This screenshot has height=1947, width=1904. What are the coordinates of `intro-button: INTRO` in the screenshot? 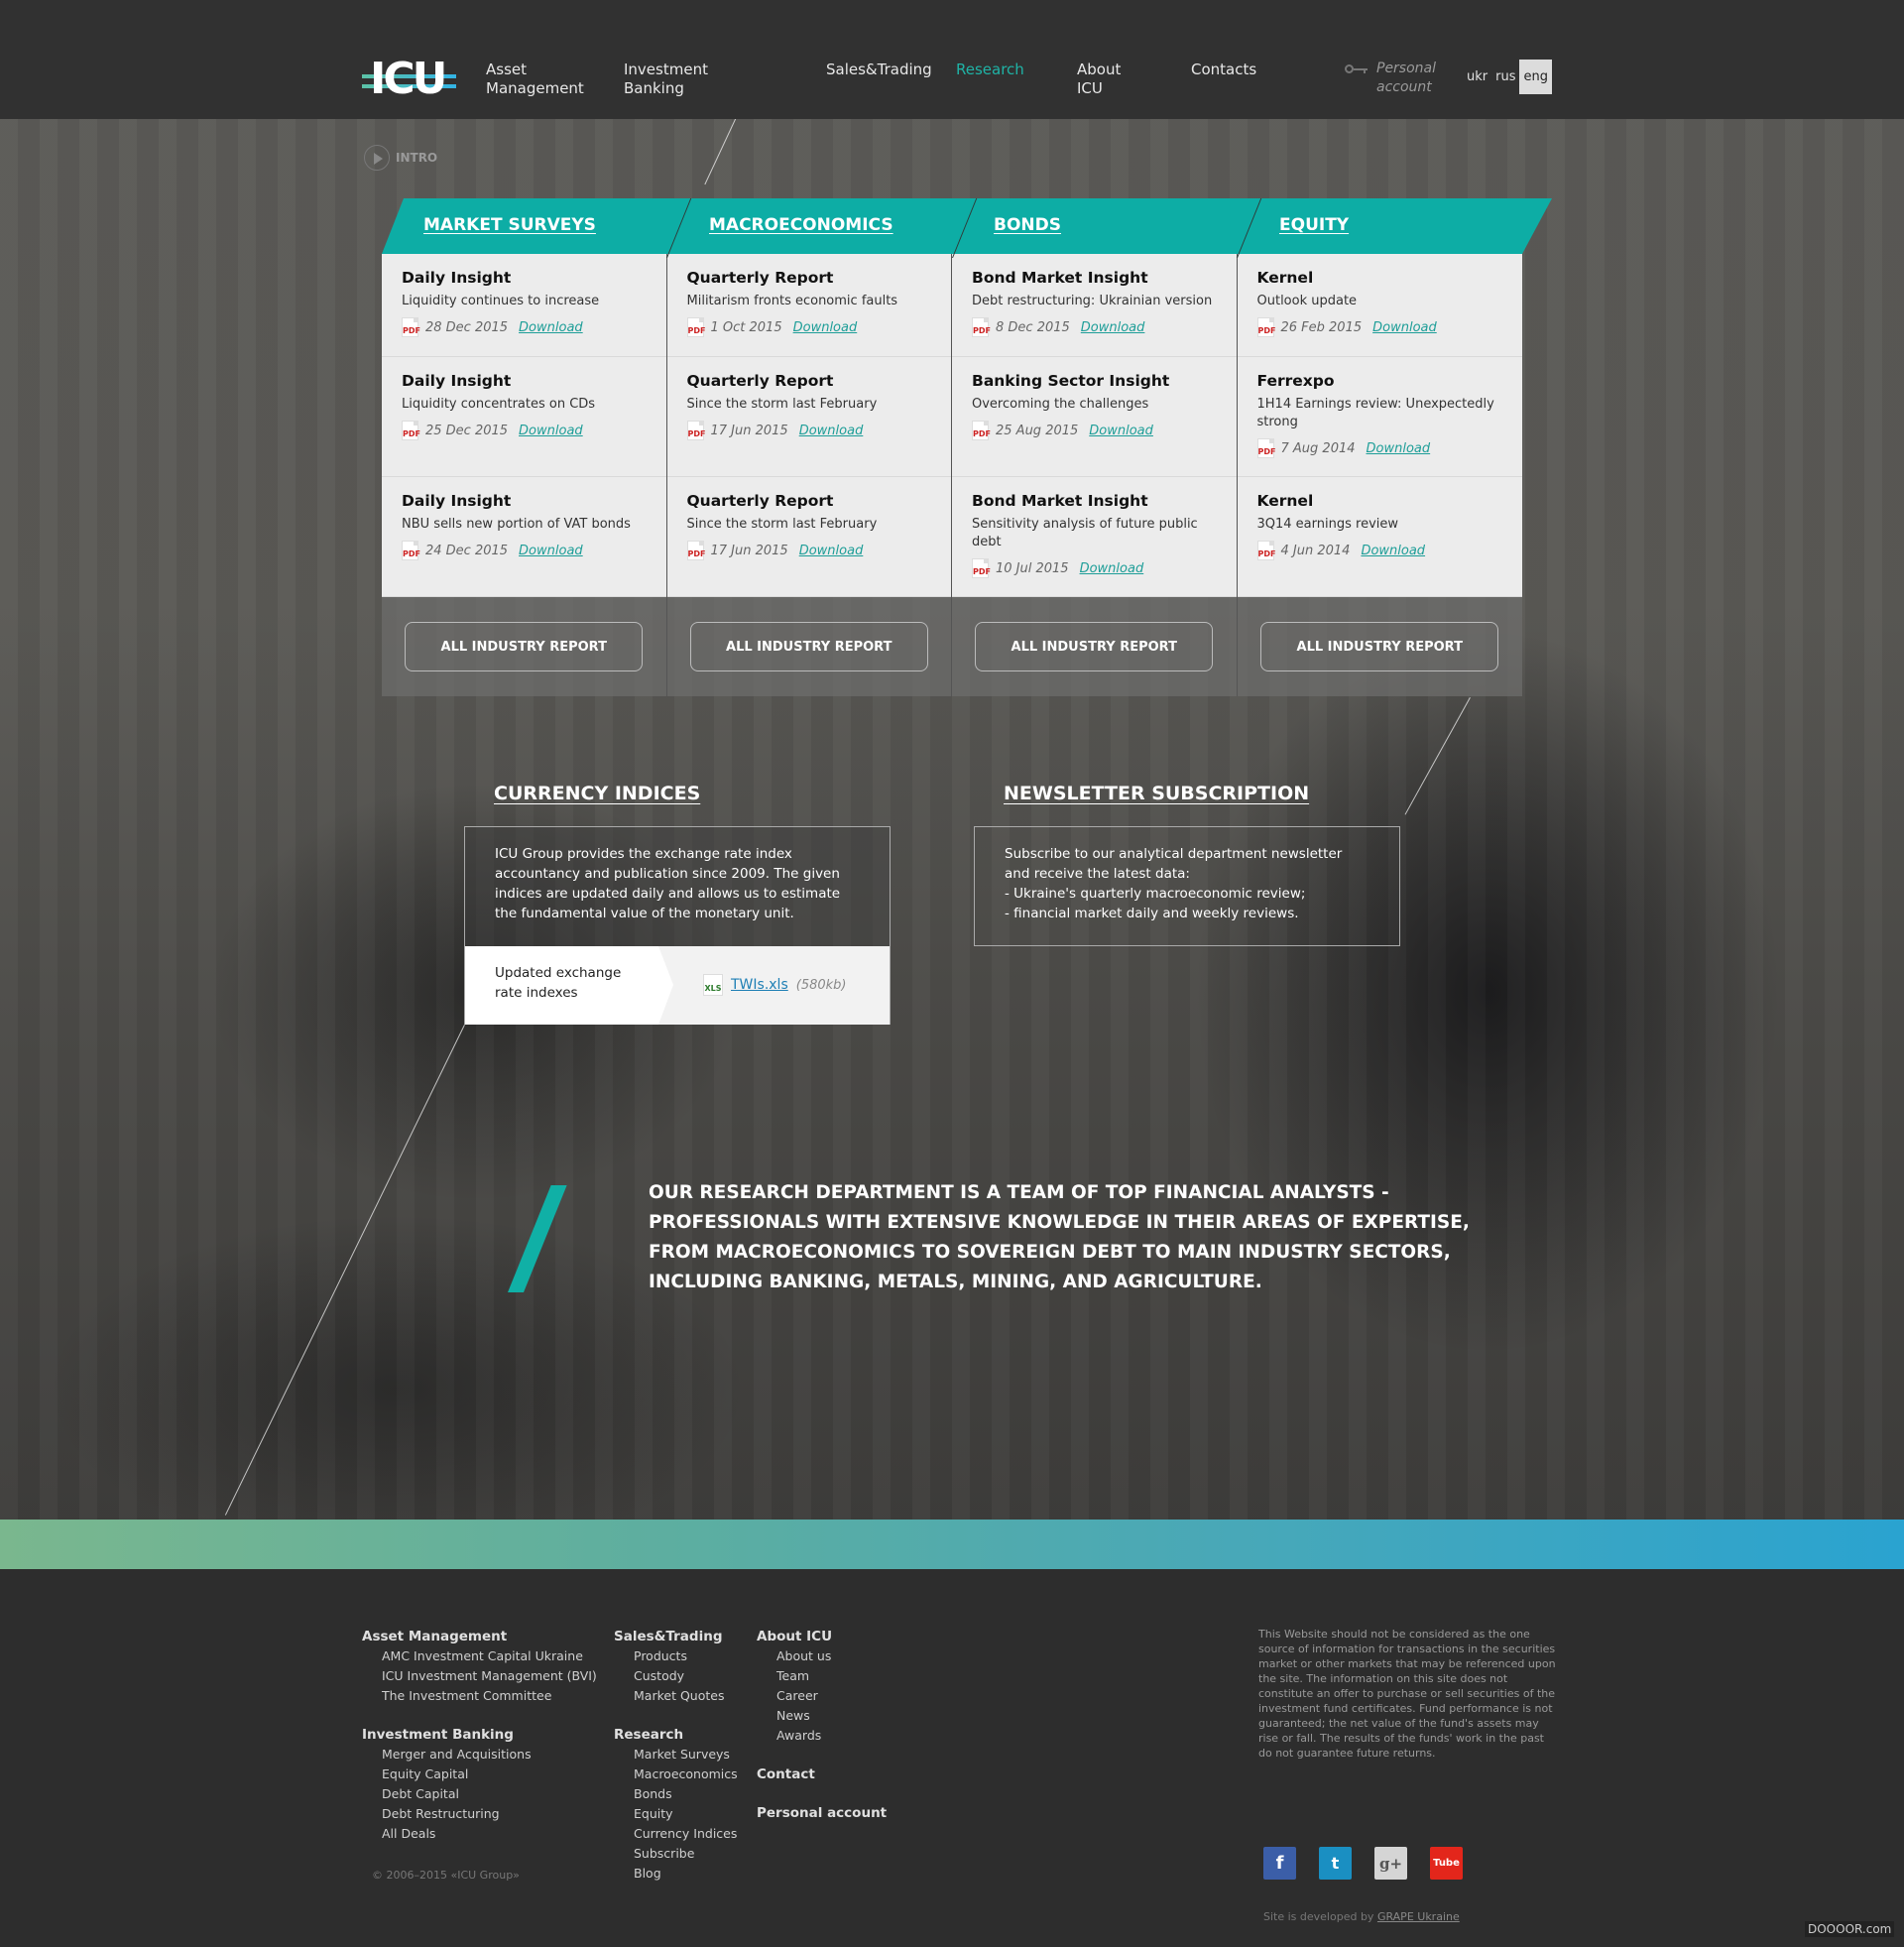 It's located at (400, 158).